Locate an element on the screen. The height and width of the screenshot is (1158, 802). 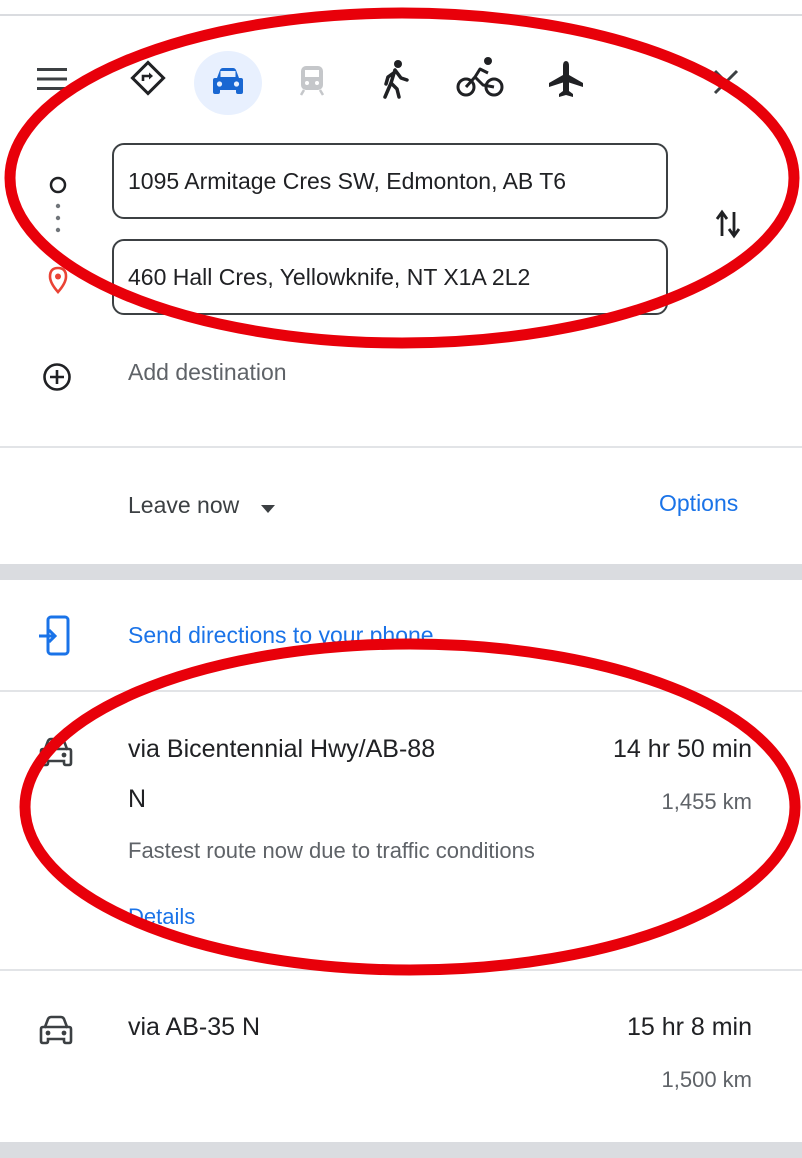
walk-icon is located at coordinates (396, 81).